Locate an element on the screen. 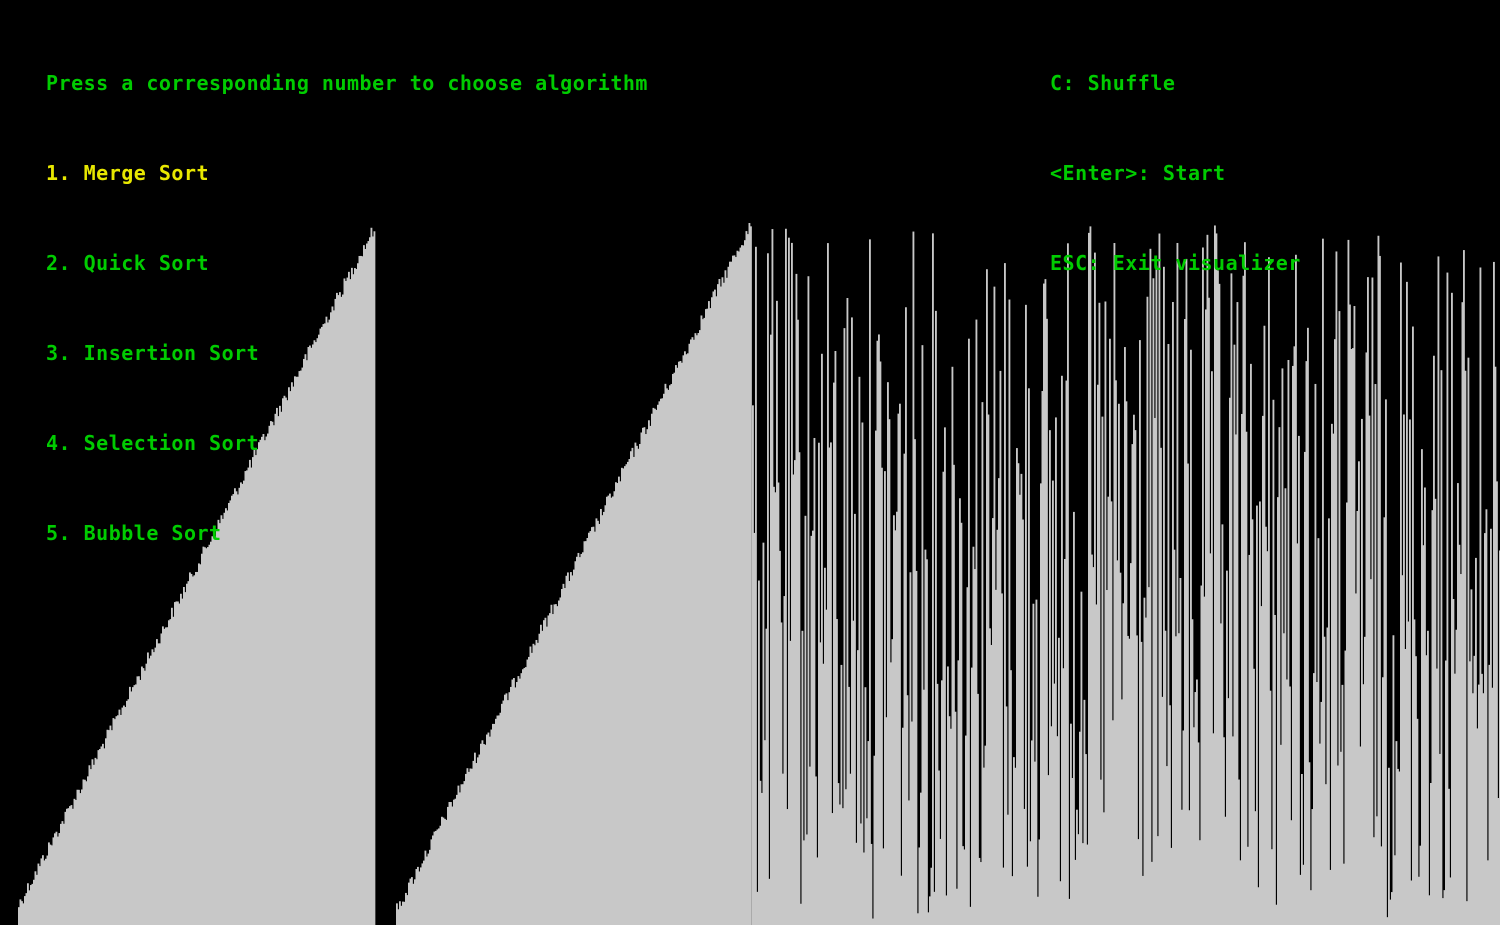 The image size is (1500, 925). shuffle-hint: C: Shuffle is located at coordinates (1113, 83).